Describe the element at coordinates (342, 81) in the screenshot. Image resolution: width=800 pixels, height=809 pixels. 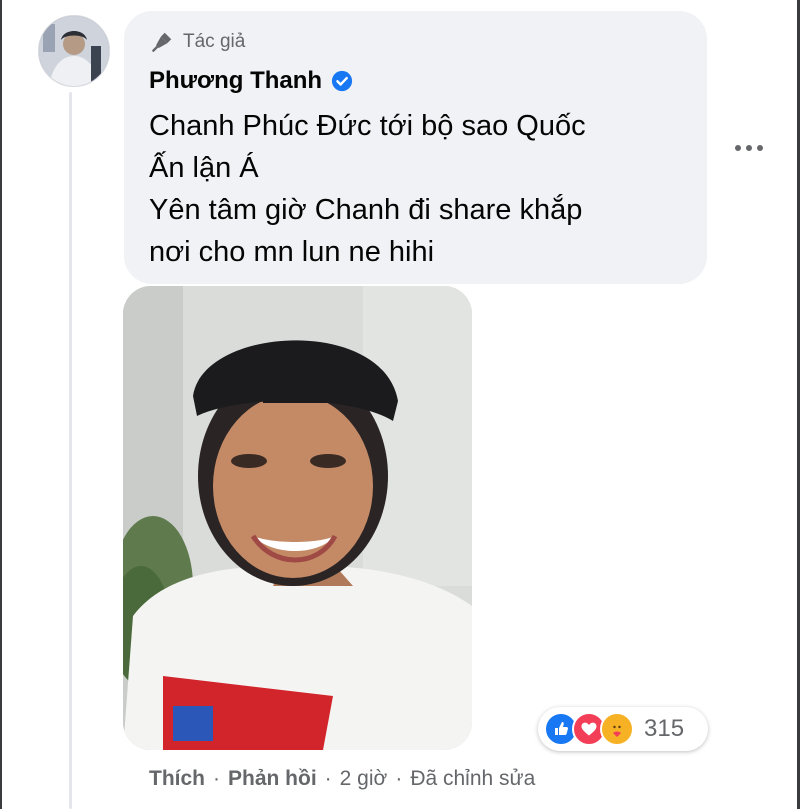
I see `verified-badge-icon` at that location.